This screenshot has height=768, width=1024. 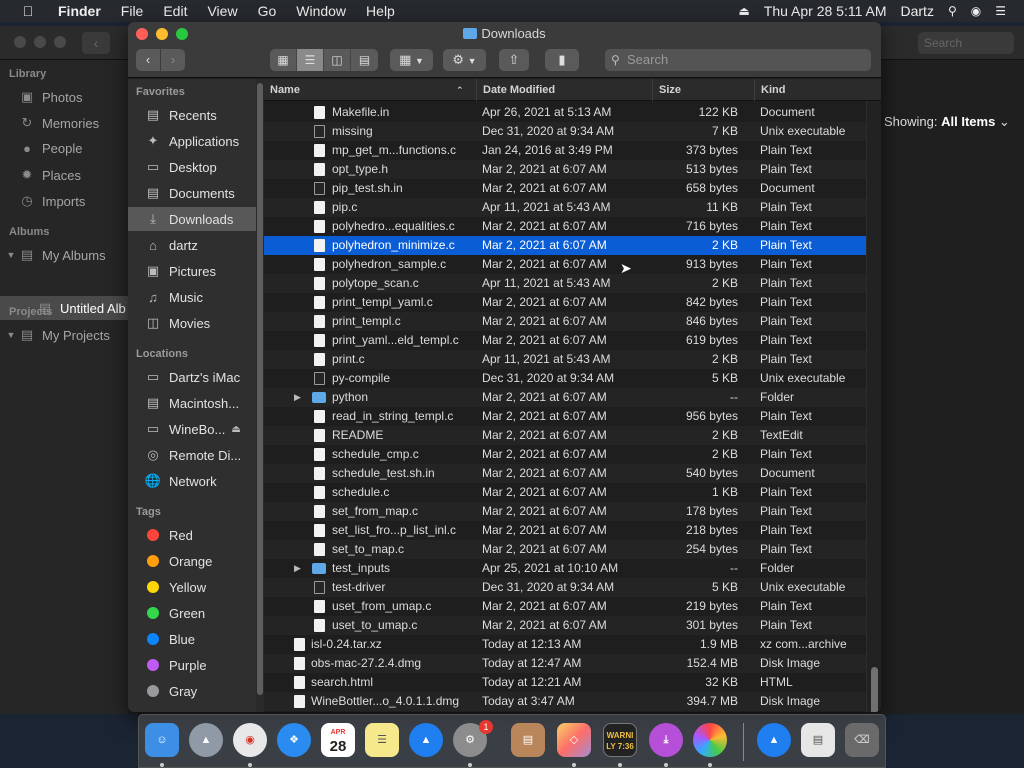 I want to click on photos-item-my-albums: ▼ ▤ My Albums, so click(x=56, y=255).